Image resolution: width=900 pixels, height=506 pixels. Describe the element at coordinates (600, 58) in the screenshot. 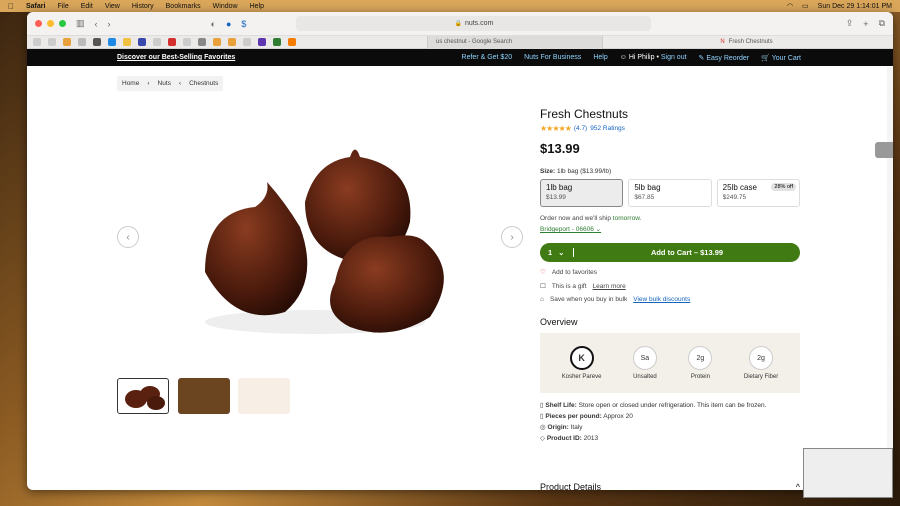

I see `help-link: Help` at that location.